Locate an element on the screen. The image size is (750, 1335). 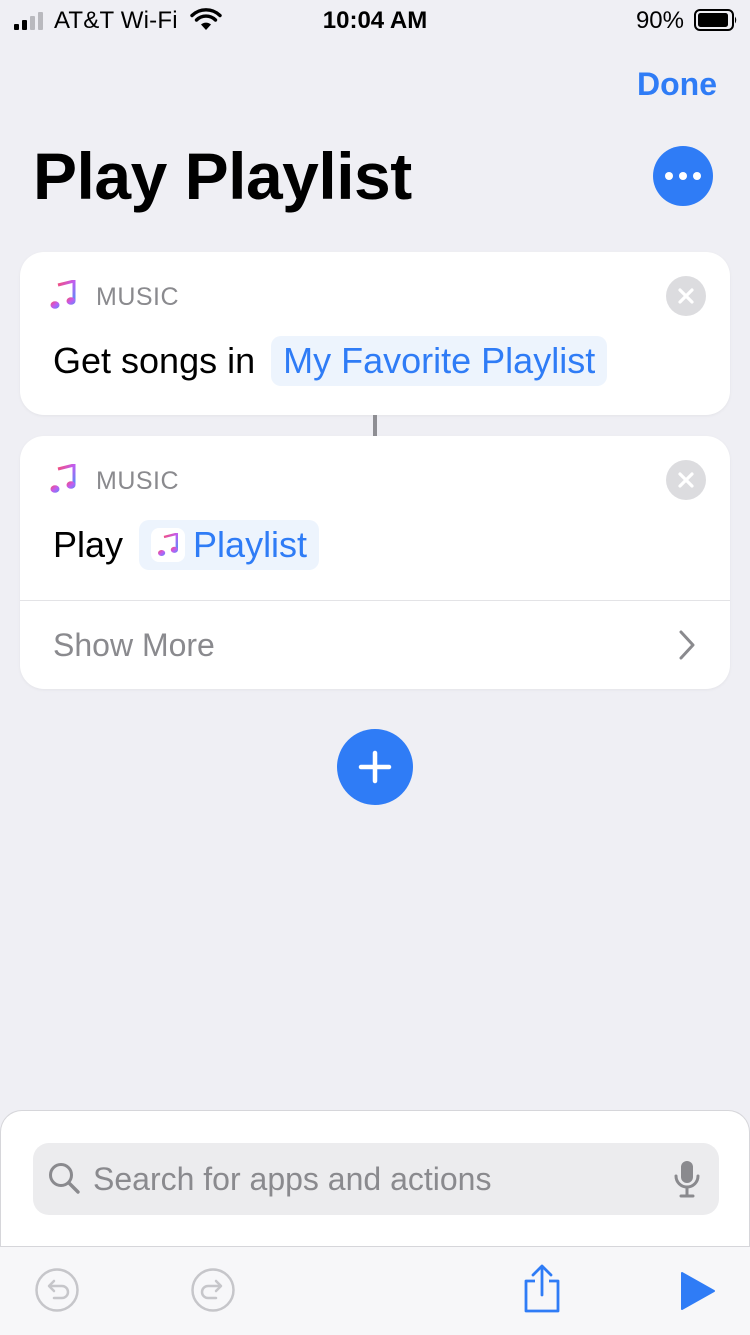
action-row: Play Playlist is located at coordinates (186, 545).